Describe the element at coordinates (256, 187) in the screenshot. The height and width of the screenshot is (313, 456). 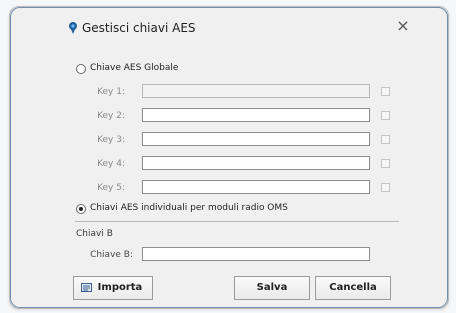
I see `key-5-input` at that location.